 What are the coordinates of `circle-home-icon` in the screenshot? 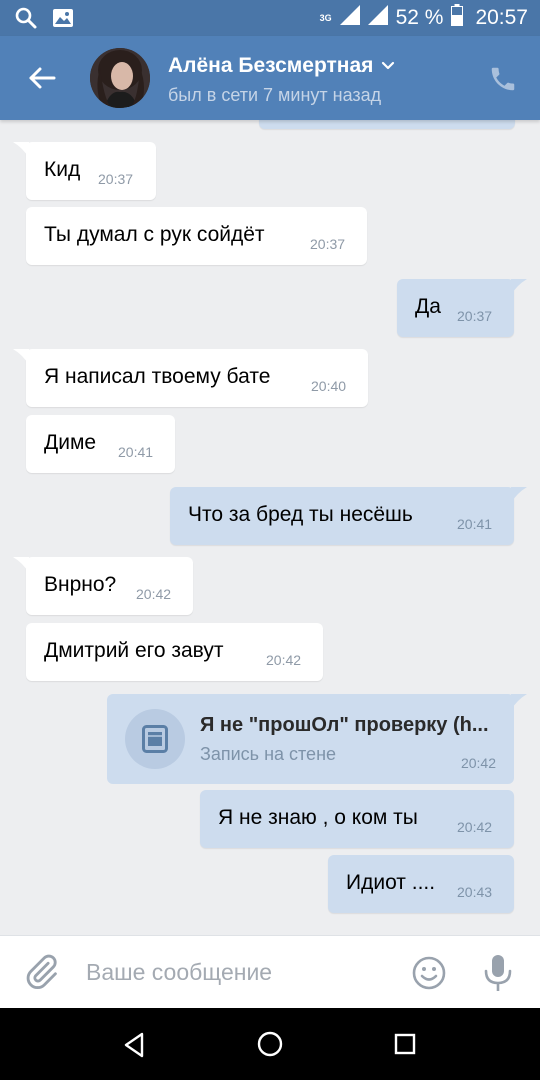 It's located at (270, 1044).